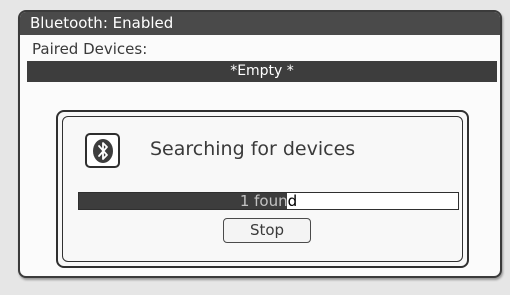 The height and width of the screenshot is (295, 510). I want to click on searching-message: Searching for devices, so click(253, 149).